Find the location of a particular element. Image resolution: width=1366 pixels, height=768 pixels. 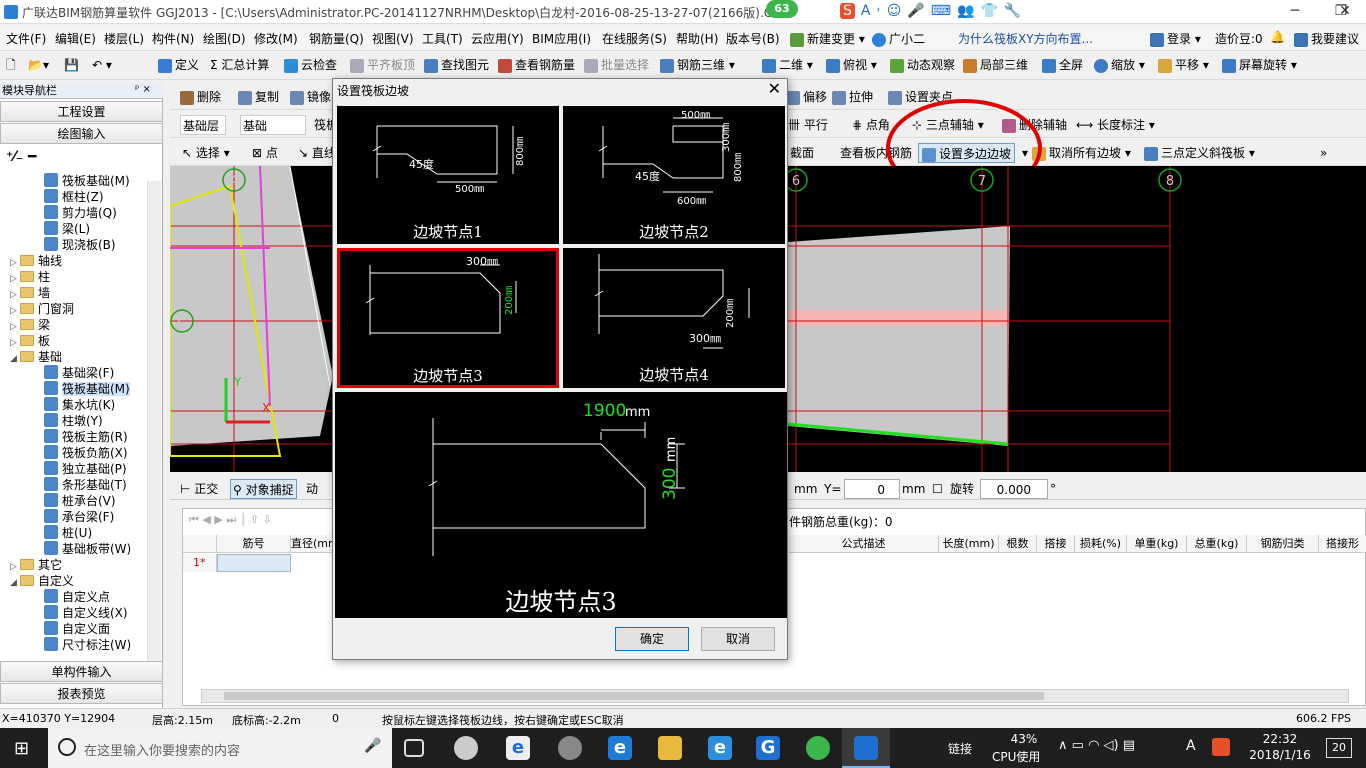

active-app-slot is located at coordinates (866, 748).